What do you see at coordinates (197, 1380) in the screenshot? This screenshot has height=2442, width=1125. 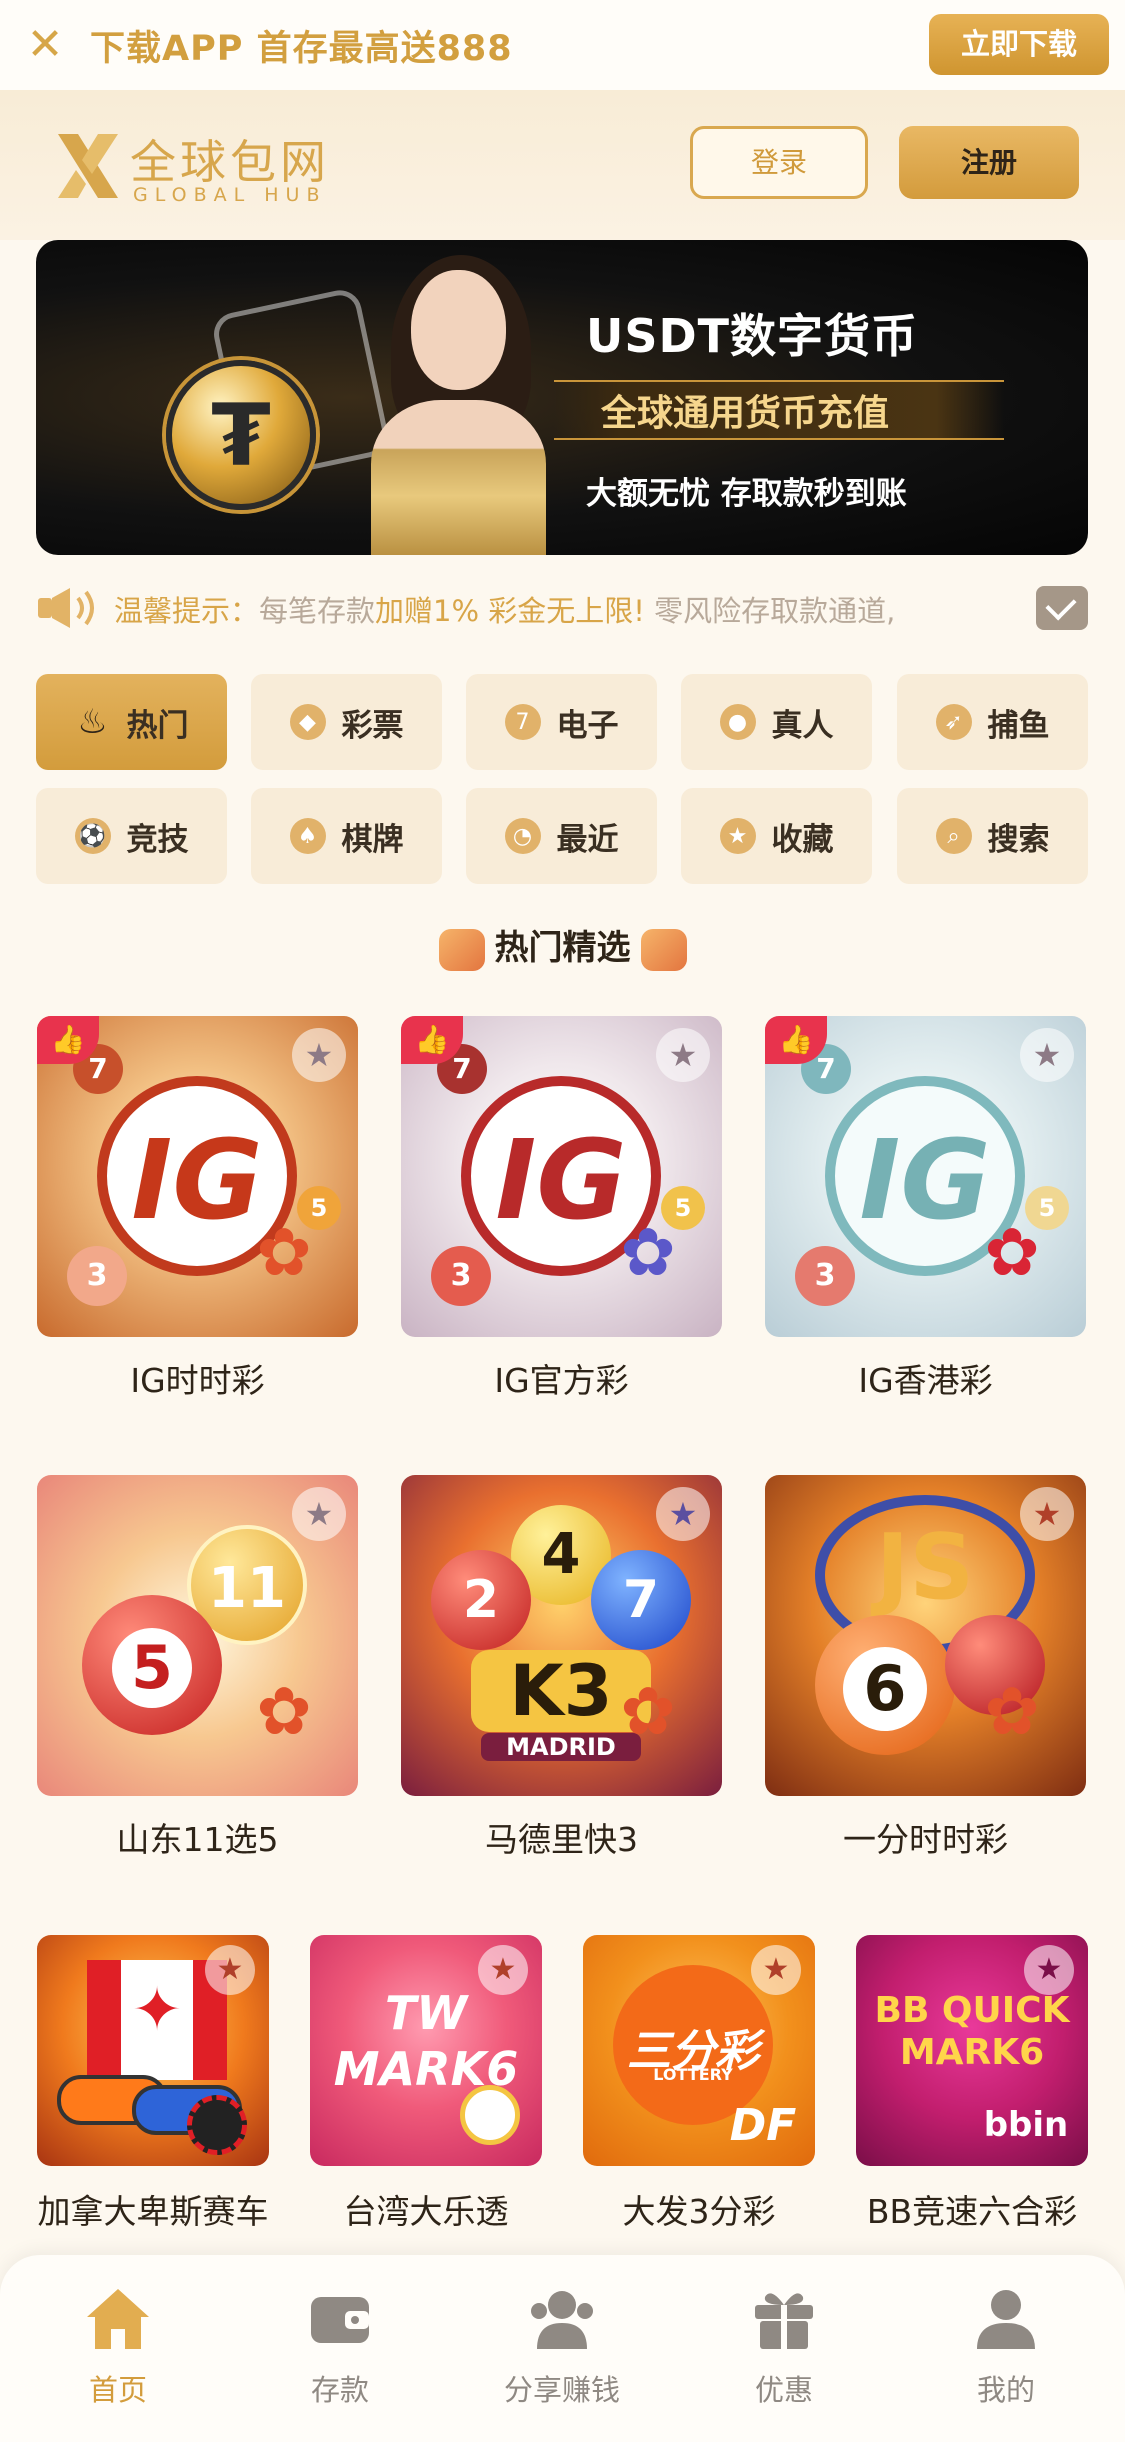 I see `game-name: IG时时彩` at bounding box center [197, 1380].